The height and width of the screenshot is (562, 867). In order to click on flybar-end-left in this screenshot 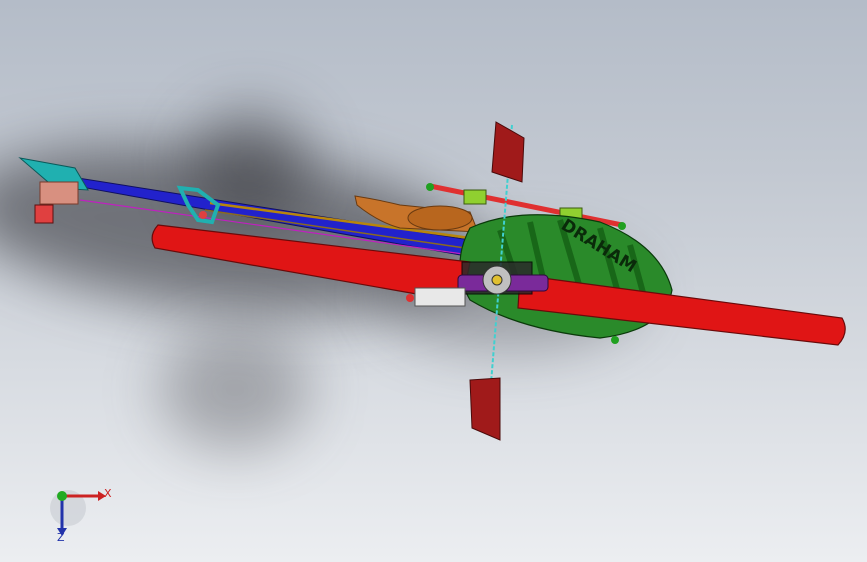, I will do `click(430, 187)`.